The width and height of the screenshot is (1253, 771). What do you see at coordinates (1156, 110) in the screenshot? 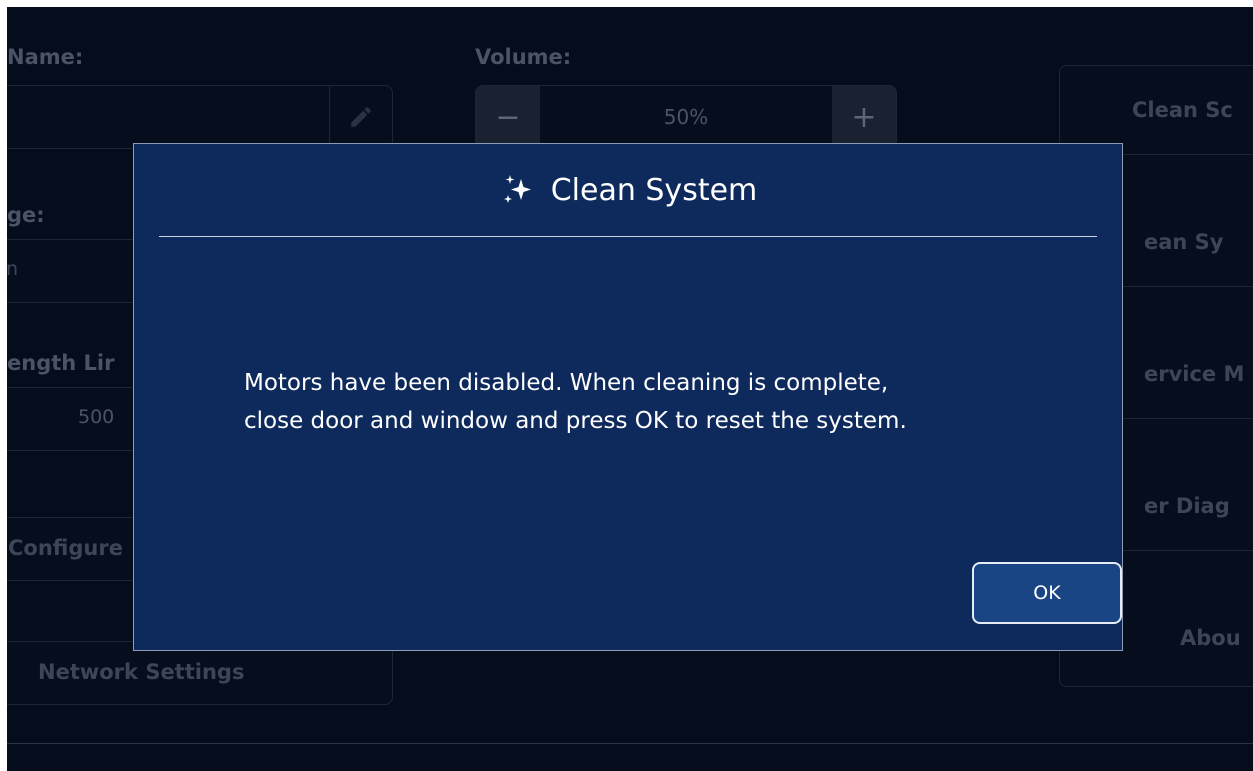
I see `menu-item-clean-schedule: Clean Sc` at bounding box center [1156, 110].